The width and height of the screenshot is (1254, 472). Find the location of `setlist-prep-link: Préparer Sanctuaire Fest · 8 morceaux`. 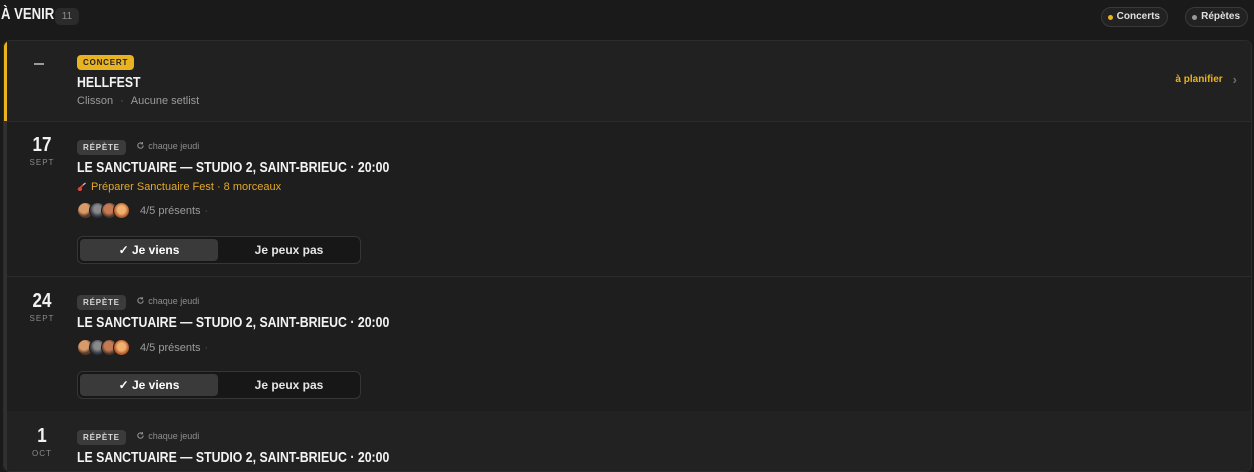

setlist-prep-link: Préparer Sanctuaire Fest · 8 morceaux is located at coordinates (267, 187).